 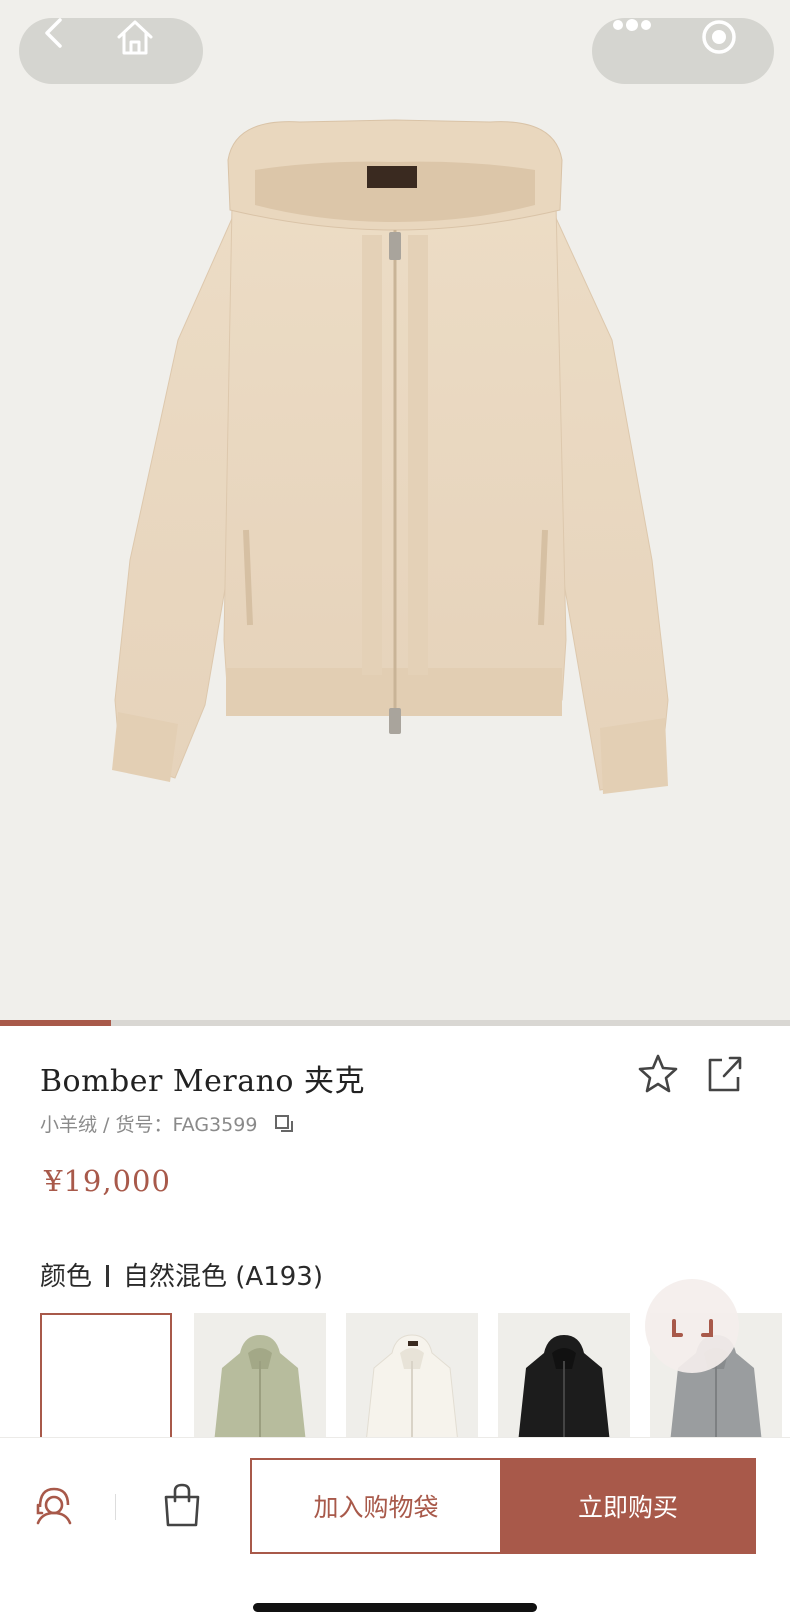 I want to click on swatch-sage-image, so click(x=260, y=1386).